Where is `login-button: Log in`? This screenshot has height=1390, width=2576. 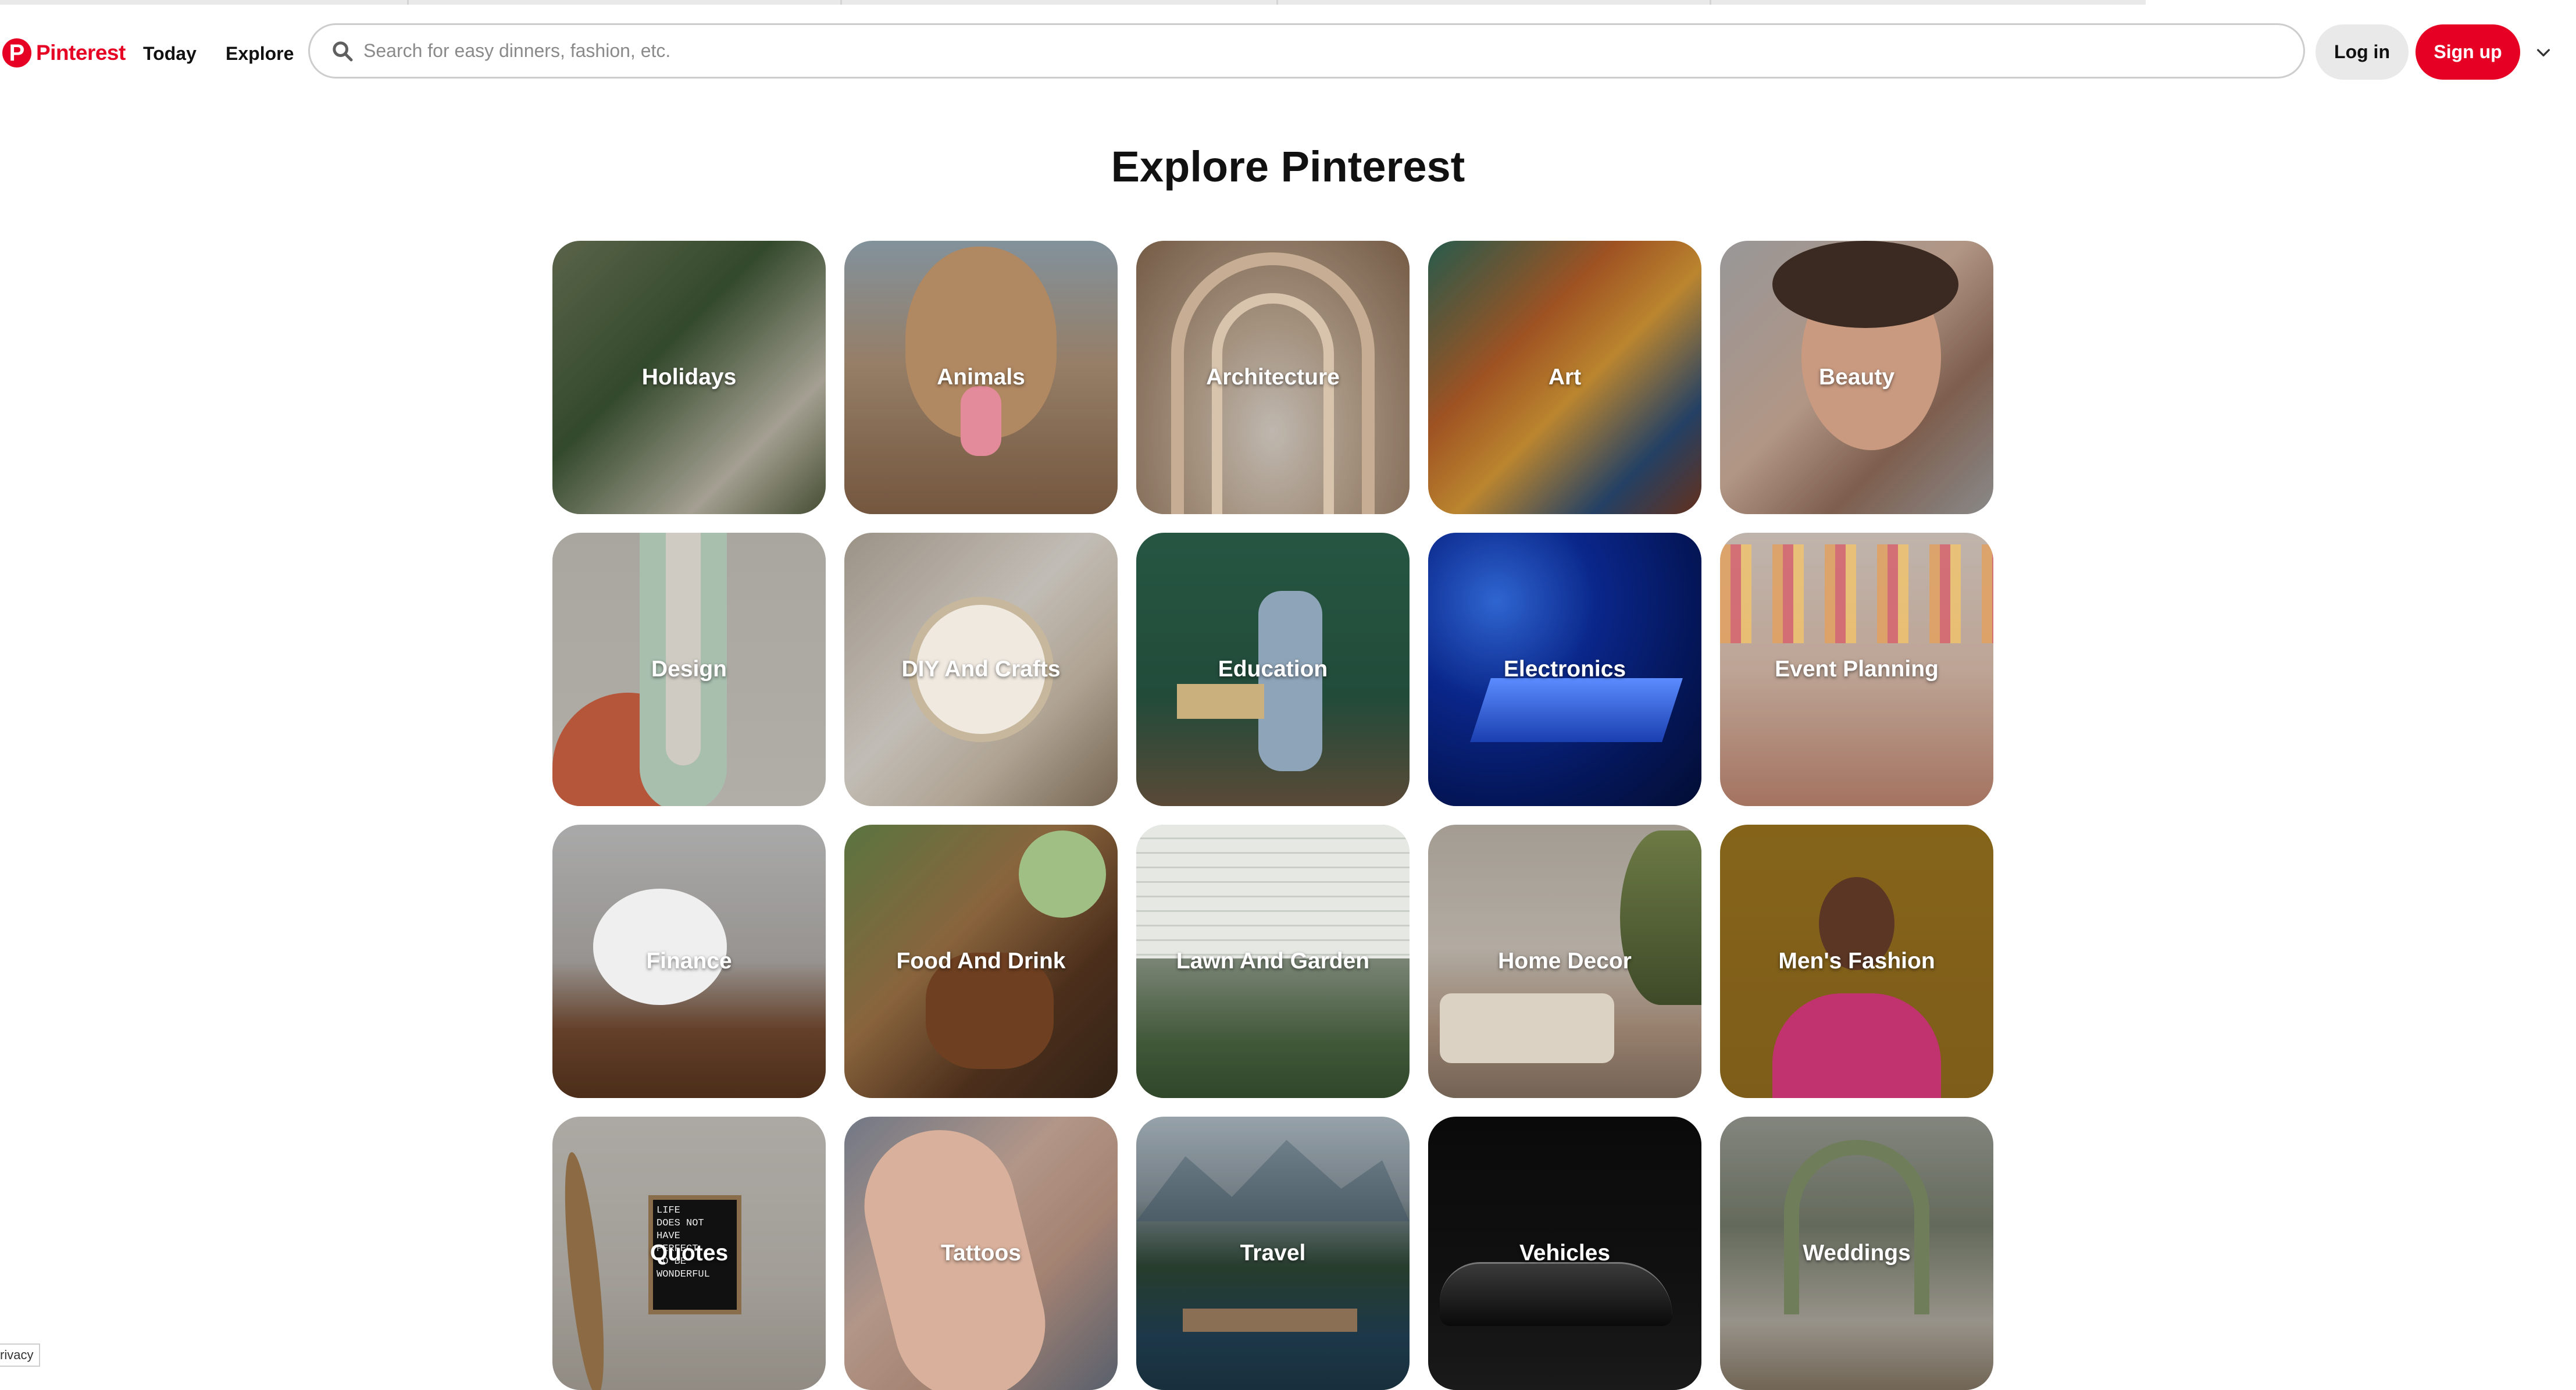
login-button: Log in is located at coordinates (2362, 52).